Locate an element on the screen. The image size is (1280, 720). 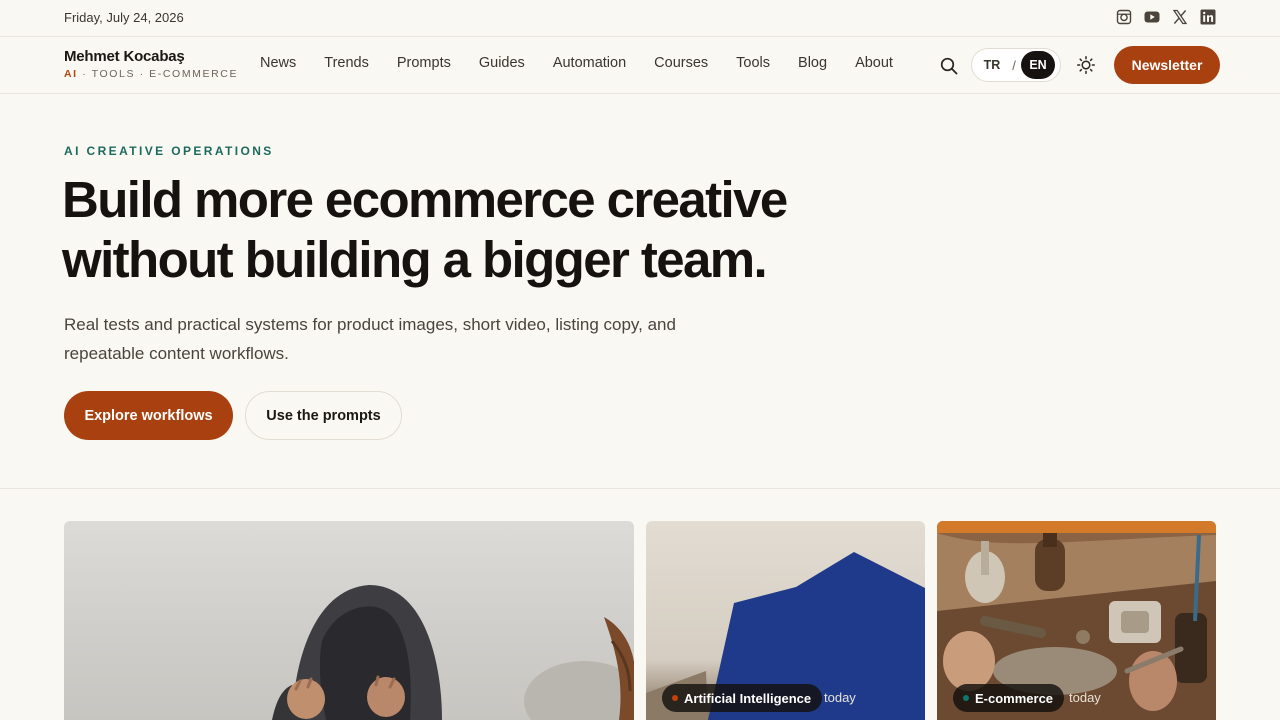
newsletter-button: Newsletter is located at coordinates (1167, 65).